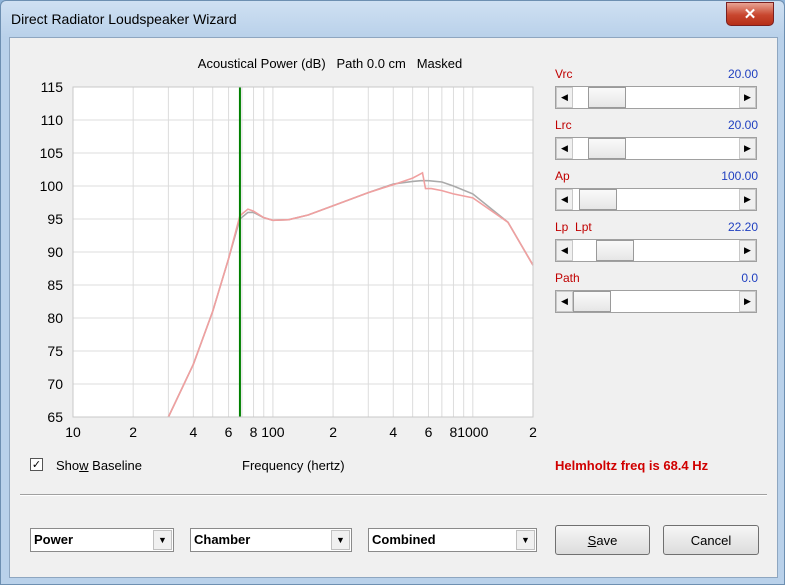 Image resolution: width=785 pixels, height=585 pixels. What do you see at coordinates (55, 384) in the screenshot?
I see `y-tick-label: 70` at bounding box center [55, 384].